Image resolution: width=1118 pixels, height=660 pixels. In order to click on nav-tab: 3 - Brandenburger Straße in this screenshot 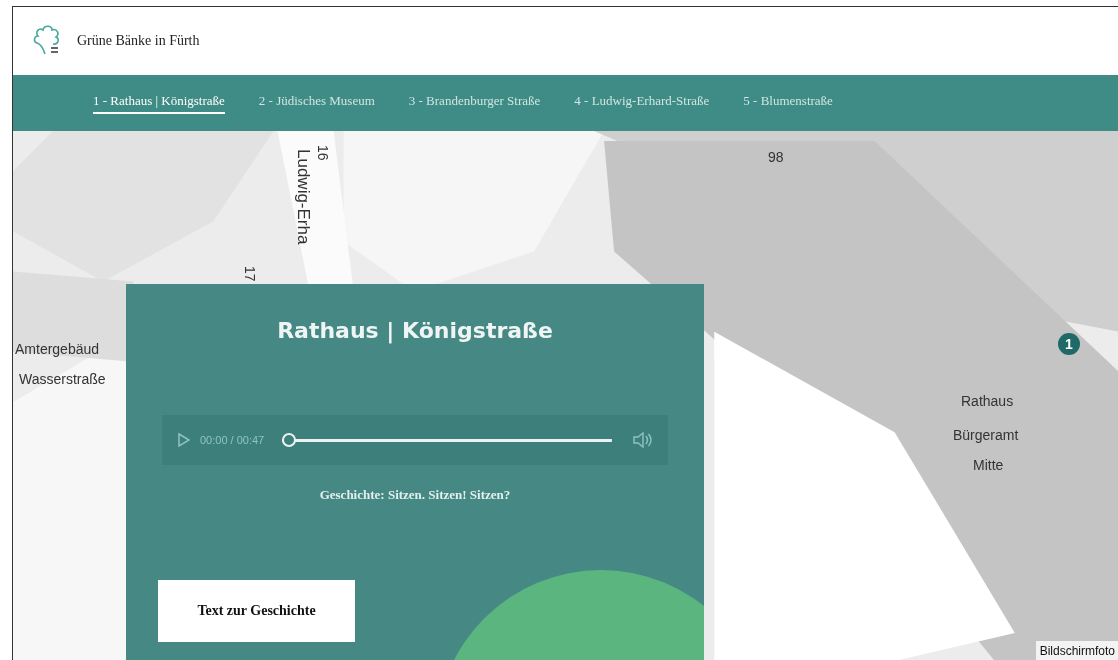, I will do `click(474, 103)`.